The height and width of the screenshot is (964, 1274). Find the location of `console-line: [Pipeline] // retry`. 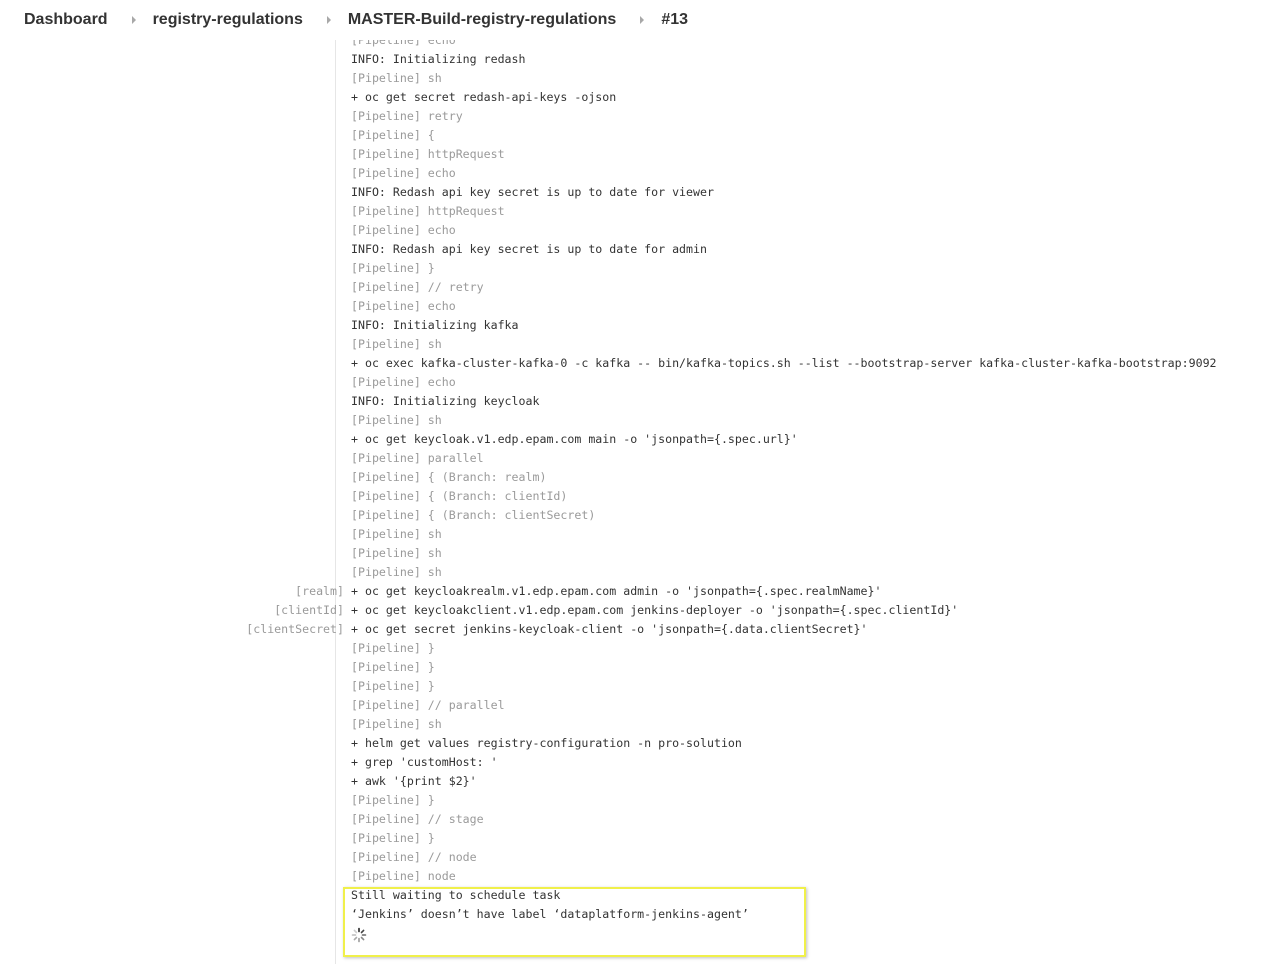

console-line: [Pipeline] // retry is located at coordinates (637, 287).